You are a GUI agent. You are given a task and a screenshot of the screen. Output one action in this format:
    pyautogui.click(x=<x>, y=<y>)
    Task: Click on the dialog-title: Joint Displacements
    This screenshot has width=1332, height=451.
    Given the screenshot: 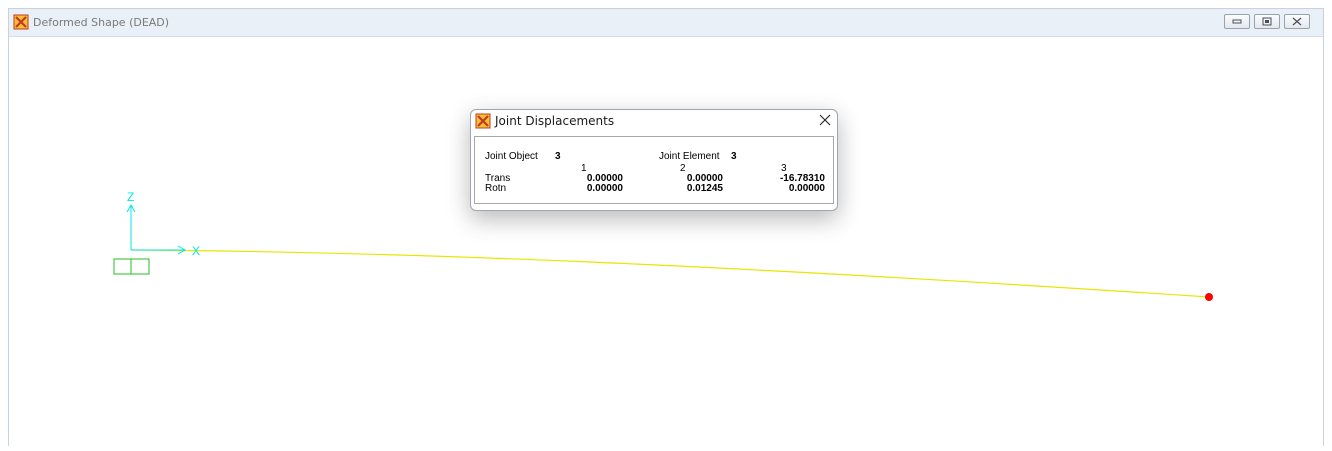 What is the action you would take?
    pyautogui.click(x=555, y=121)
    